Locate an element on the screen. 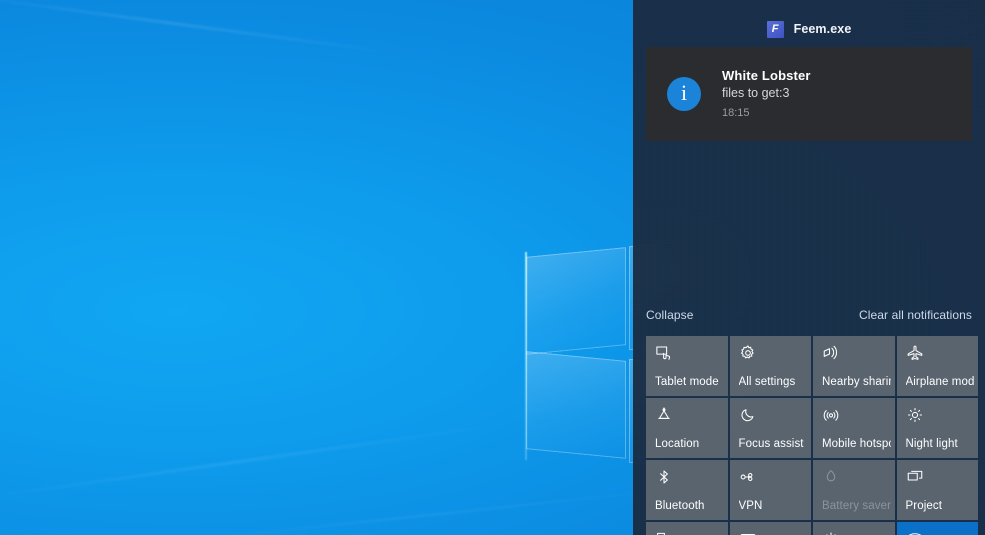  gear-icon is located at coordinates (771, 355).